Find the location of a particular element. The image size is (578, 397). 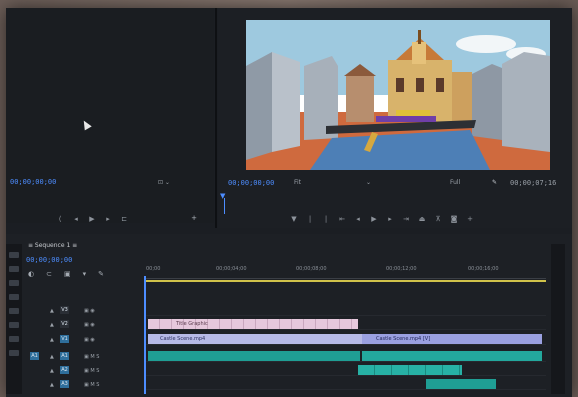

ruler-label: 00;00;12;00 is located at coordinates (401, 269).